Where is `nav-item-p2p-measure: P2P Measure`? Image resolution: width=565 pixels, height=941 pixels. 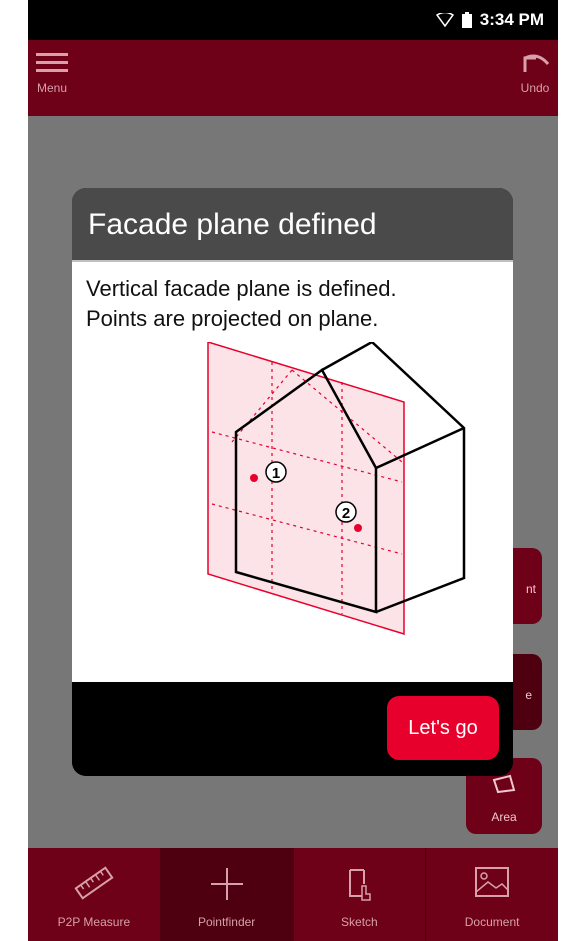 nav-item-p2p-measure: P2P Measure is located at coordinates (94, 894).